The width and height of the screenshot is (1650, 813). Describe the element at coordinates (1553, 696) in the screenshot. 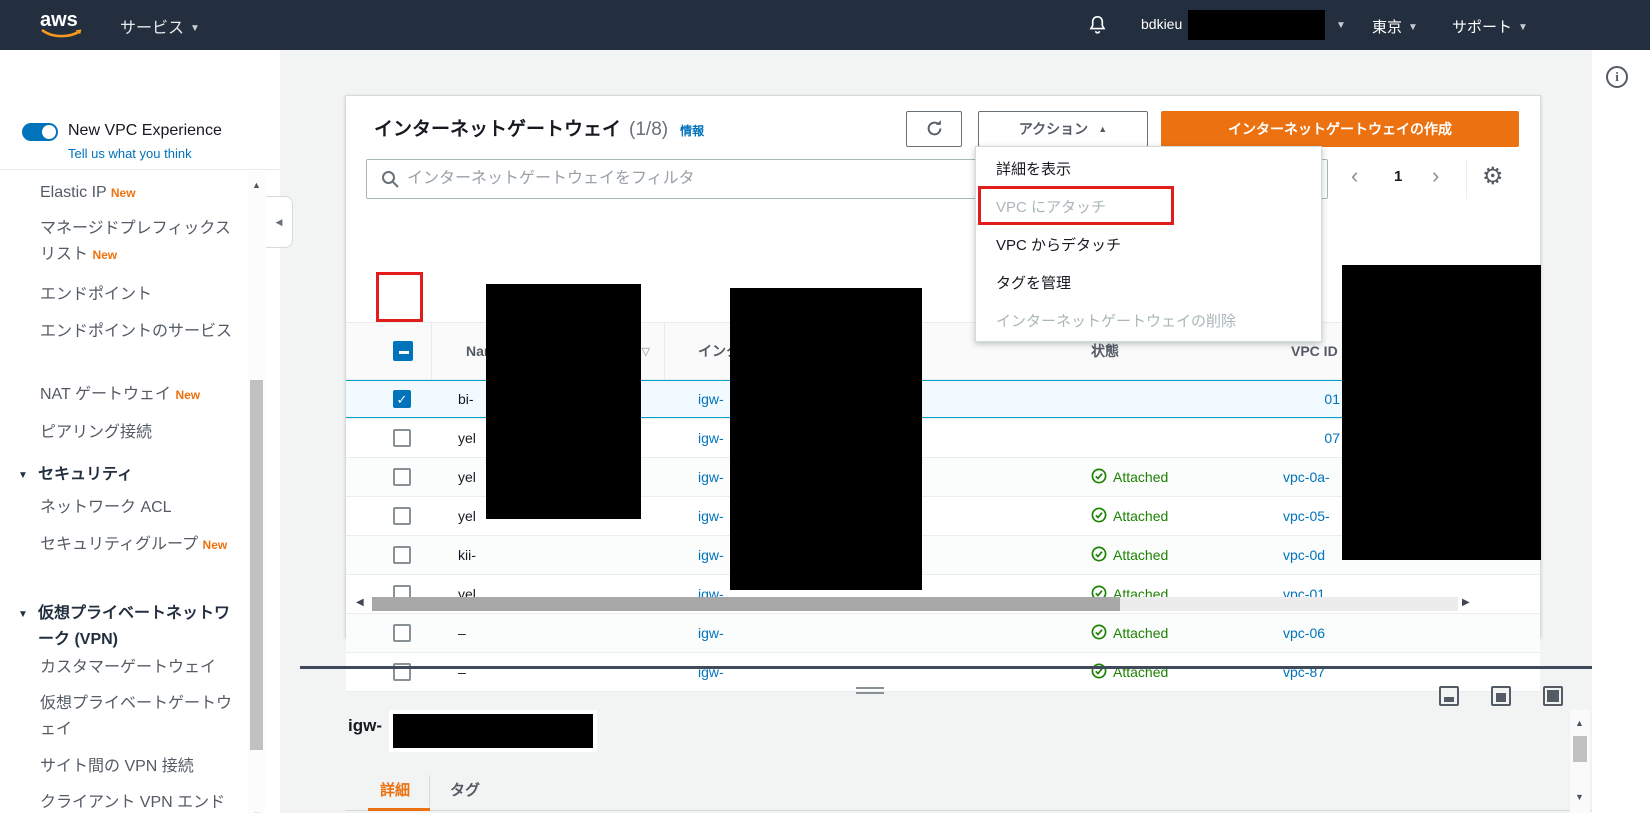

I see `panel-size-large-icon` at that location.